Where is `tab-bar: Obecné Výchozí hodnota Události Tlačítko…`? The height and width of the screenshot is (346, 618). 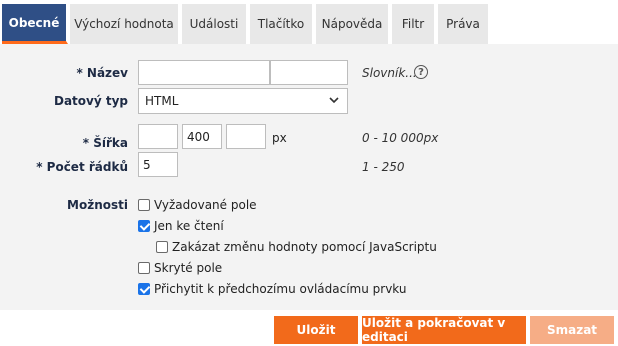
tab-bar: Obecné Výchozí hodnota Události Tlačítko… is located at coordinates (309, 22).